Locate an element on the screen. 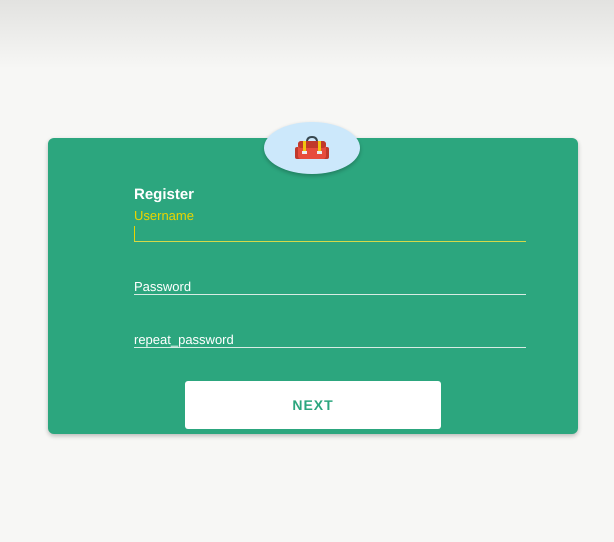 The height and width of the screenshot is (542, 614). input-field: Username is located at coordinates (330, 225).